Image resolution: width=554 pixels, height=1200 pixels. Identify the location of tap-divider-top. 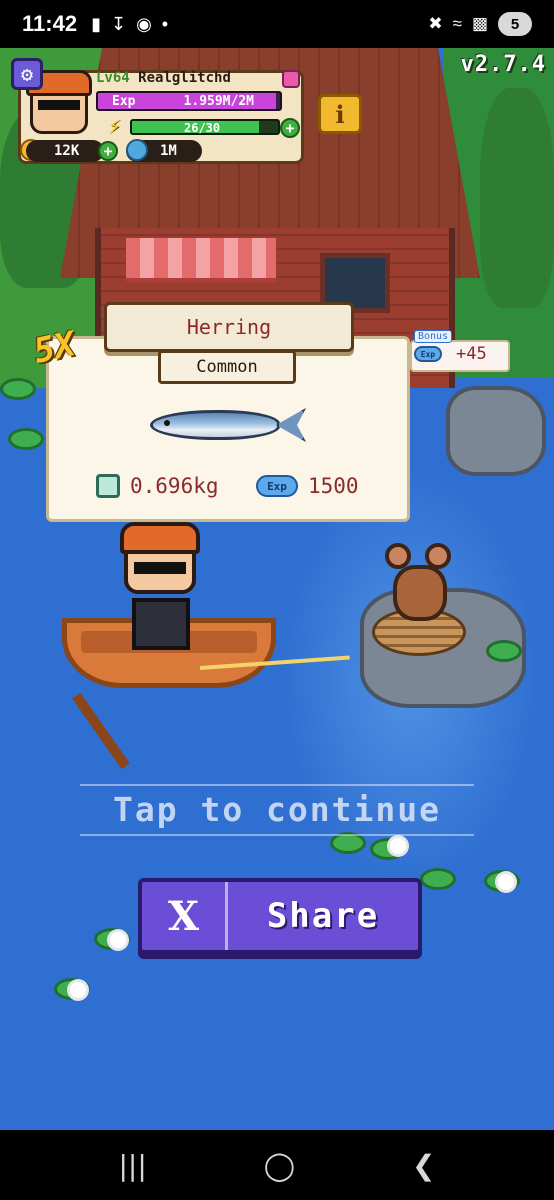
(277, 785).